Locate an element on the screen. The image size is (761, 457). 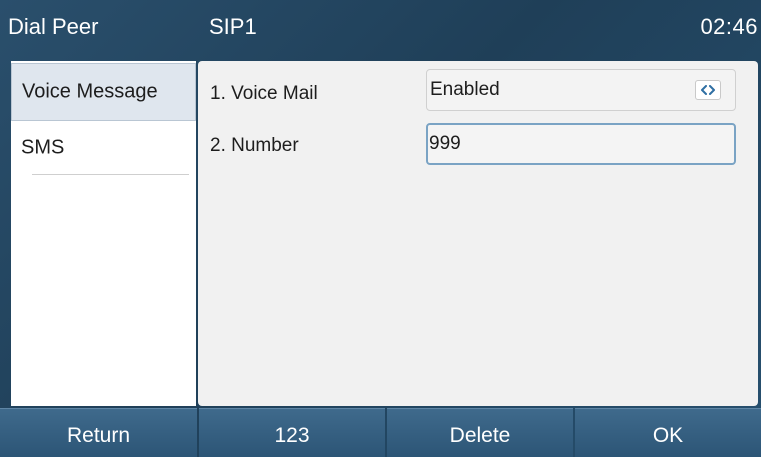
input-mode-label: 123 is located at coordinates (292, 435).